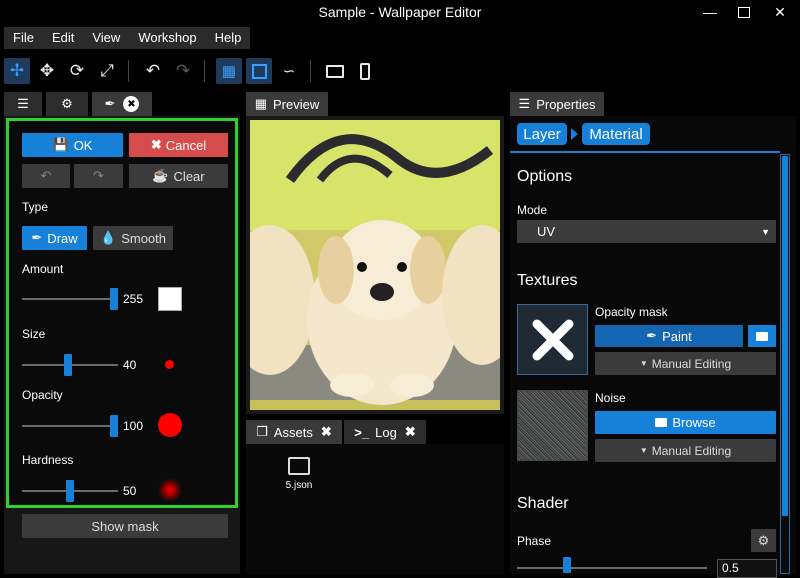  I want to click on opacity-slider-thumb, so click(114, 426).